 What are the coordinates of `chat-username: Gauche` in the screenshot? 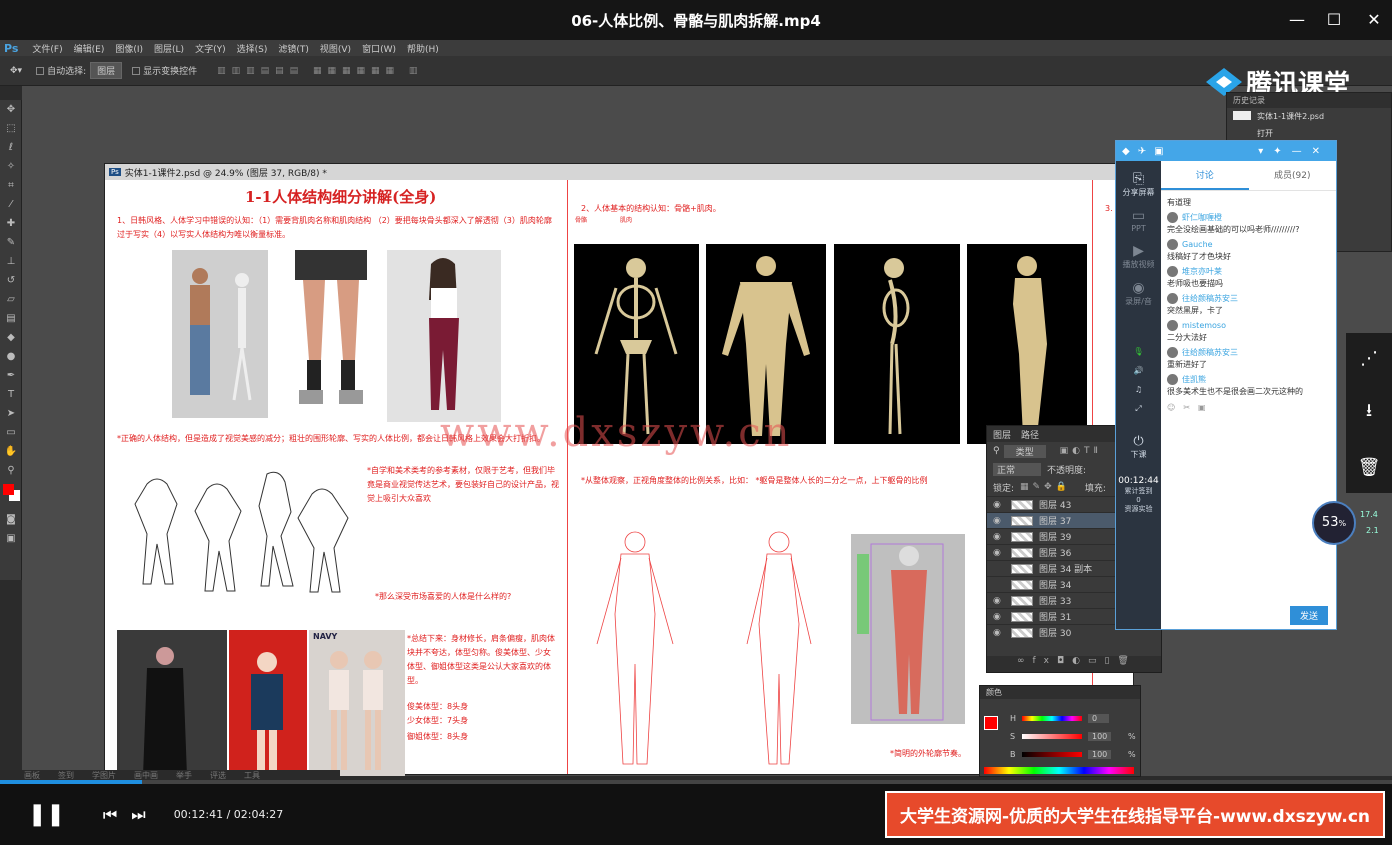 It's located at (1197, 244).